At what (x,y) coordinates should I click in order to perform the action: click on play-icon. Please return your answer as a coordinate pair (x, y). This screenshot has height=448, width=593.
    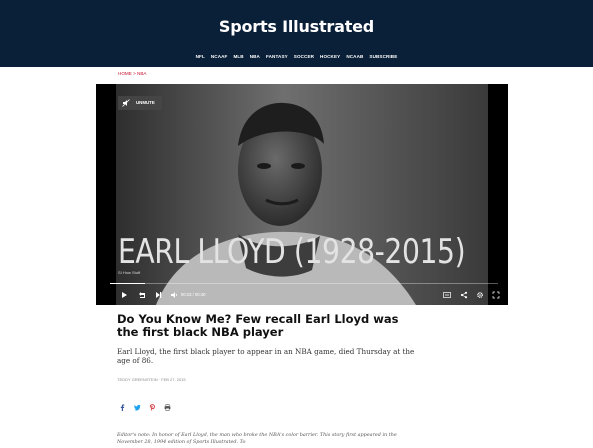
    Looking at the image, I should click on (124, 295).